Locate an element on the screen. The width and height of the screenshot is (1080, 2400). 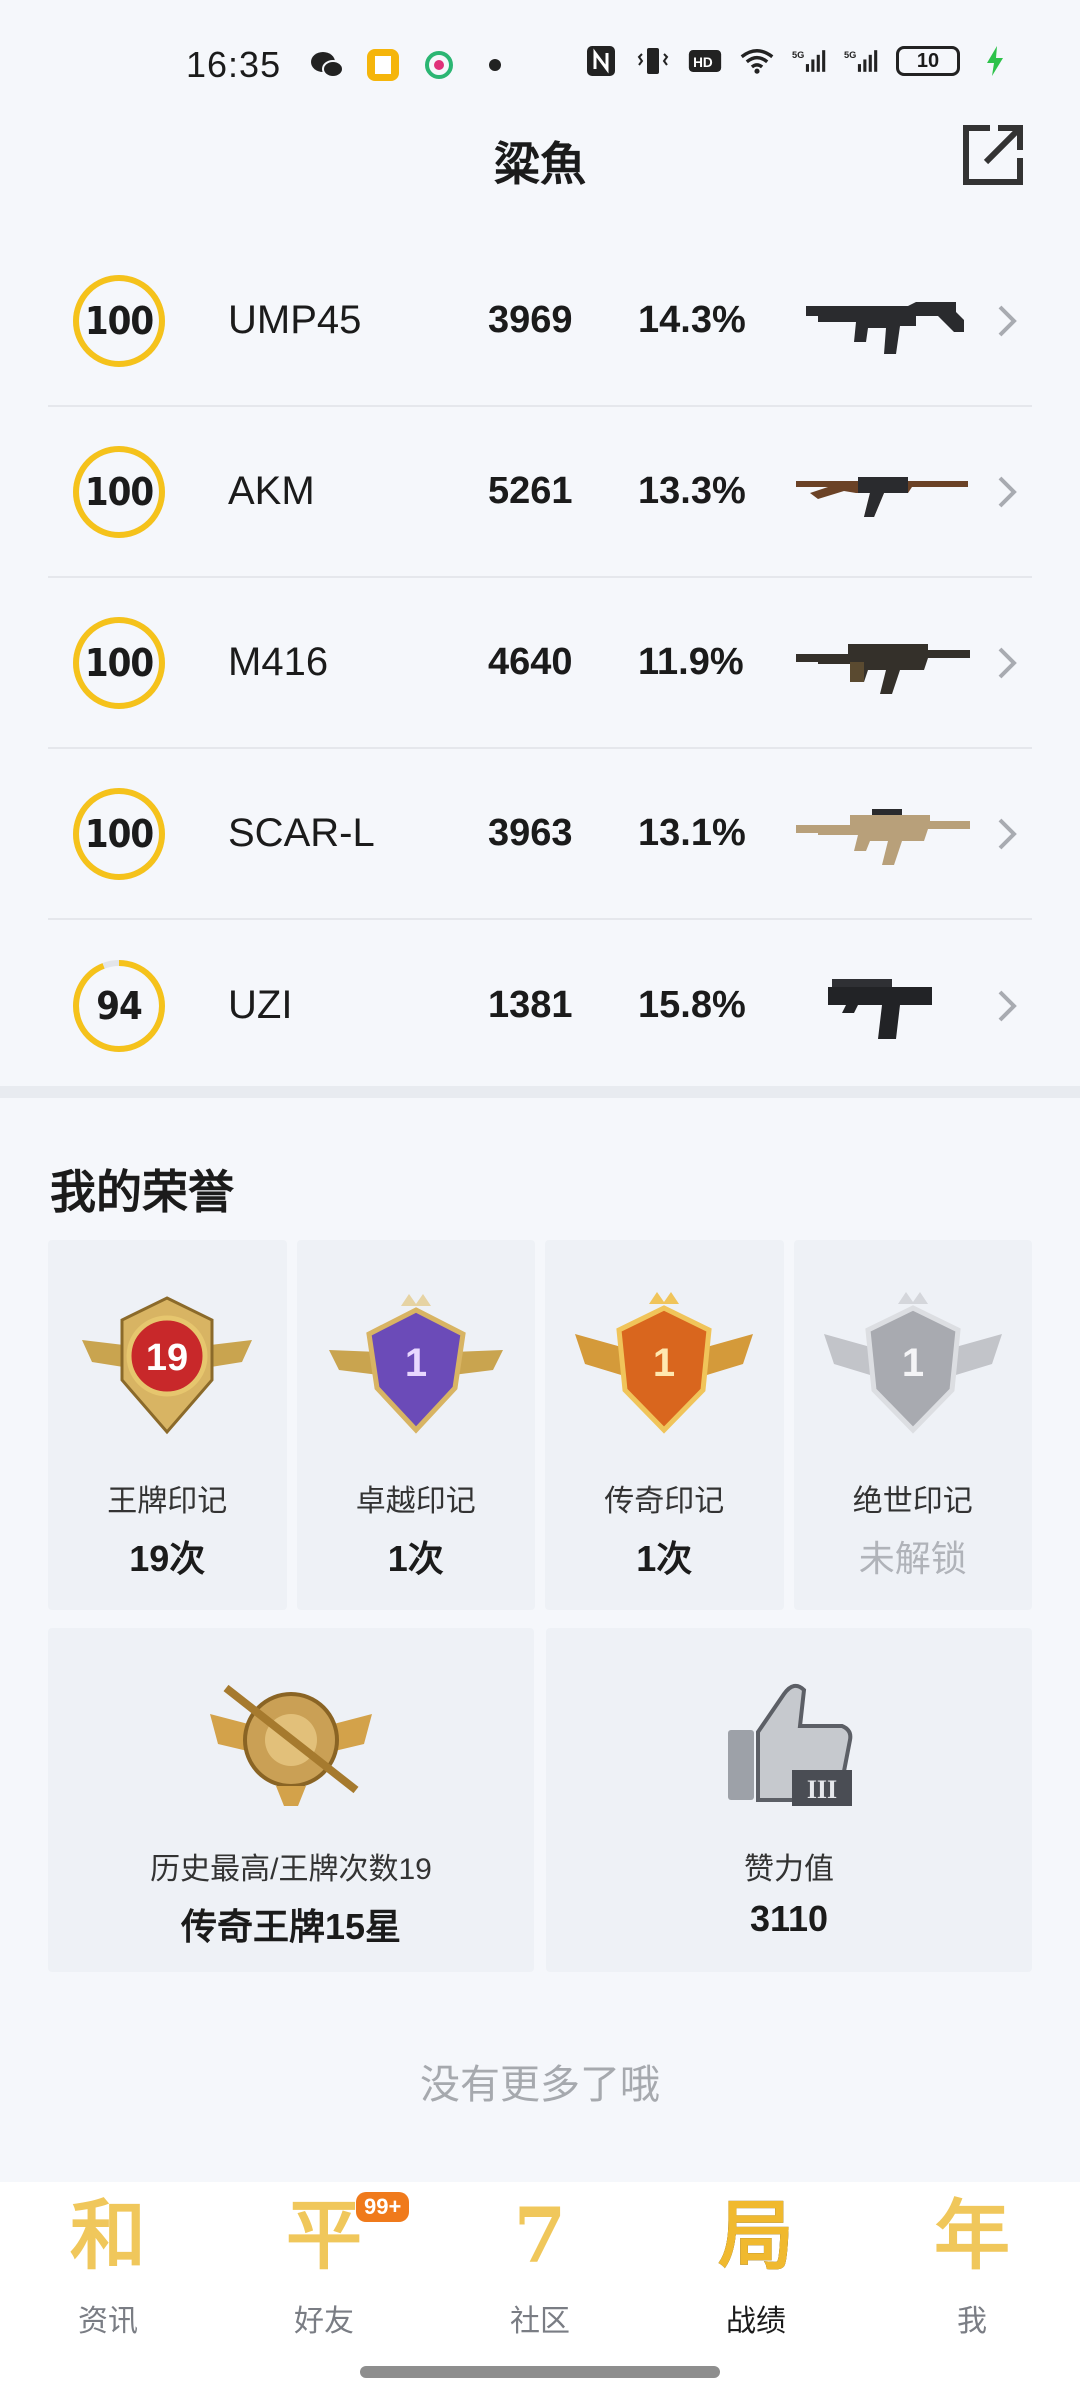
weapon-rate: 14.3% is located at coordinates (692, 320).